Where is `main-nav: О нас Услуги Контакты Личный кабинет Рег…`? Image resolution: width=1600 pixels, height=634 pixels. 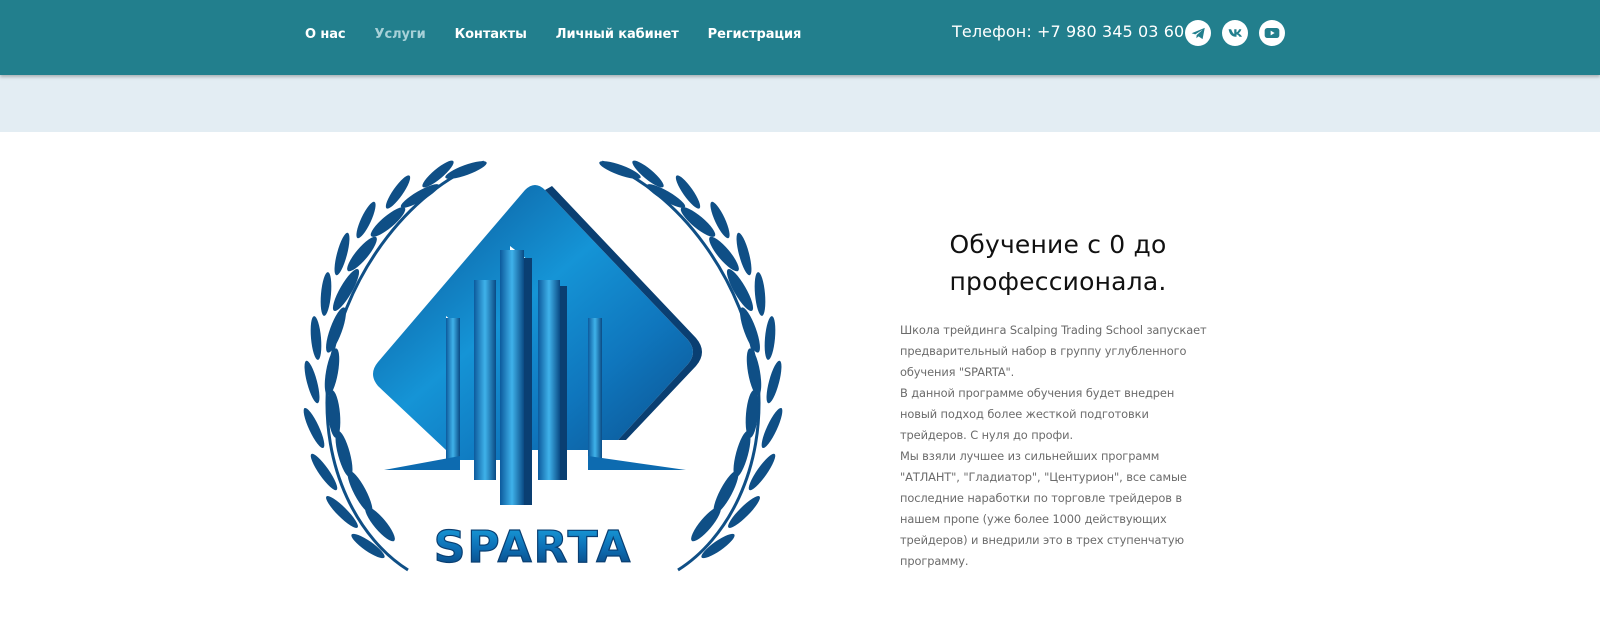
main-nav: О нас Услуги Контакты Личный кабинет Рег… is located at coordinates (567, 34).